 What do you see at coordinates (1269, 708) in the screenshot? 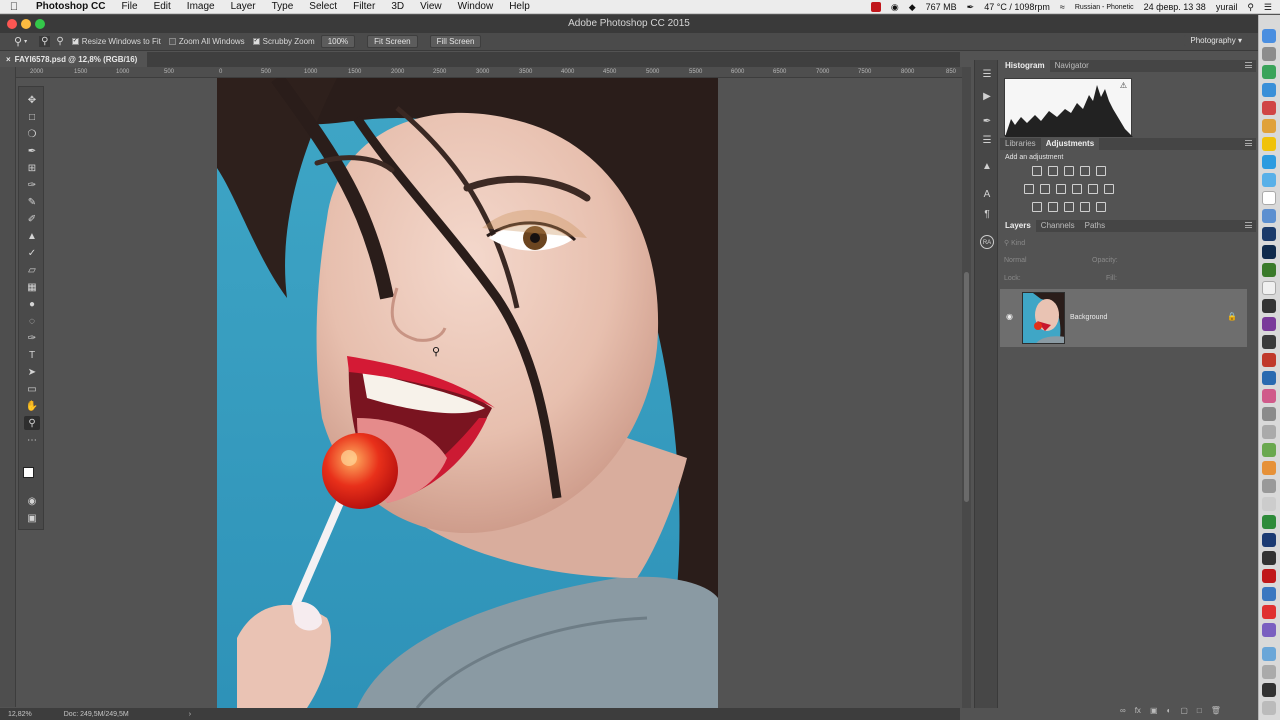
I see `trash-icon` at bounding box center [1269, 708].